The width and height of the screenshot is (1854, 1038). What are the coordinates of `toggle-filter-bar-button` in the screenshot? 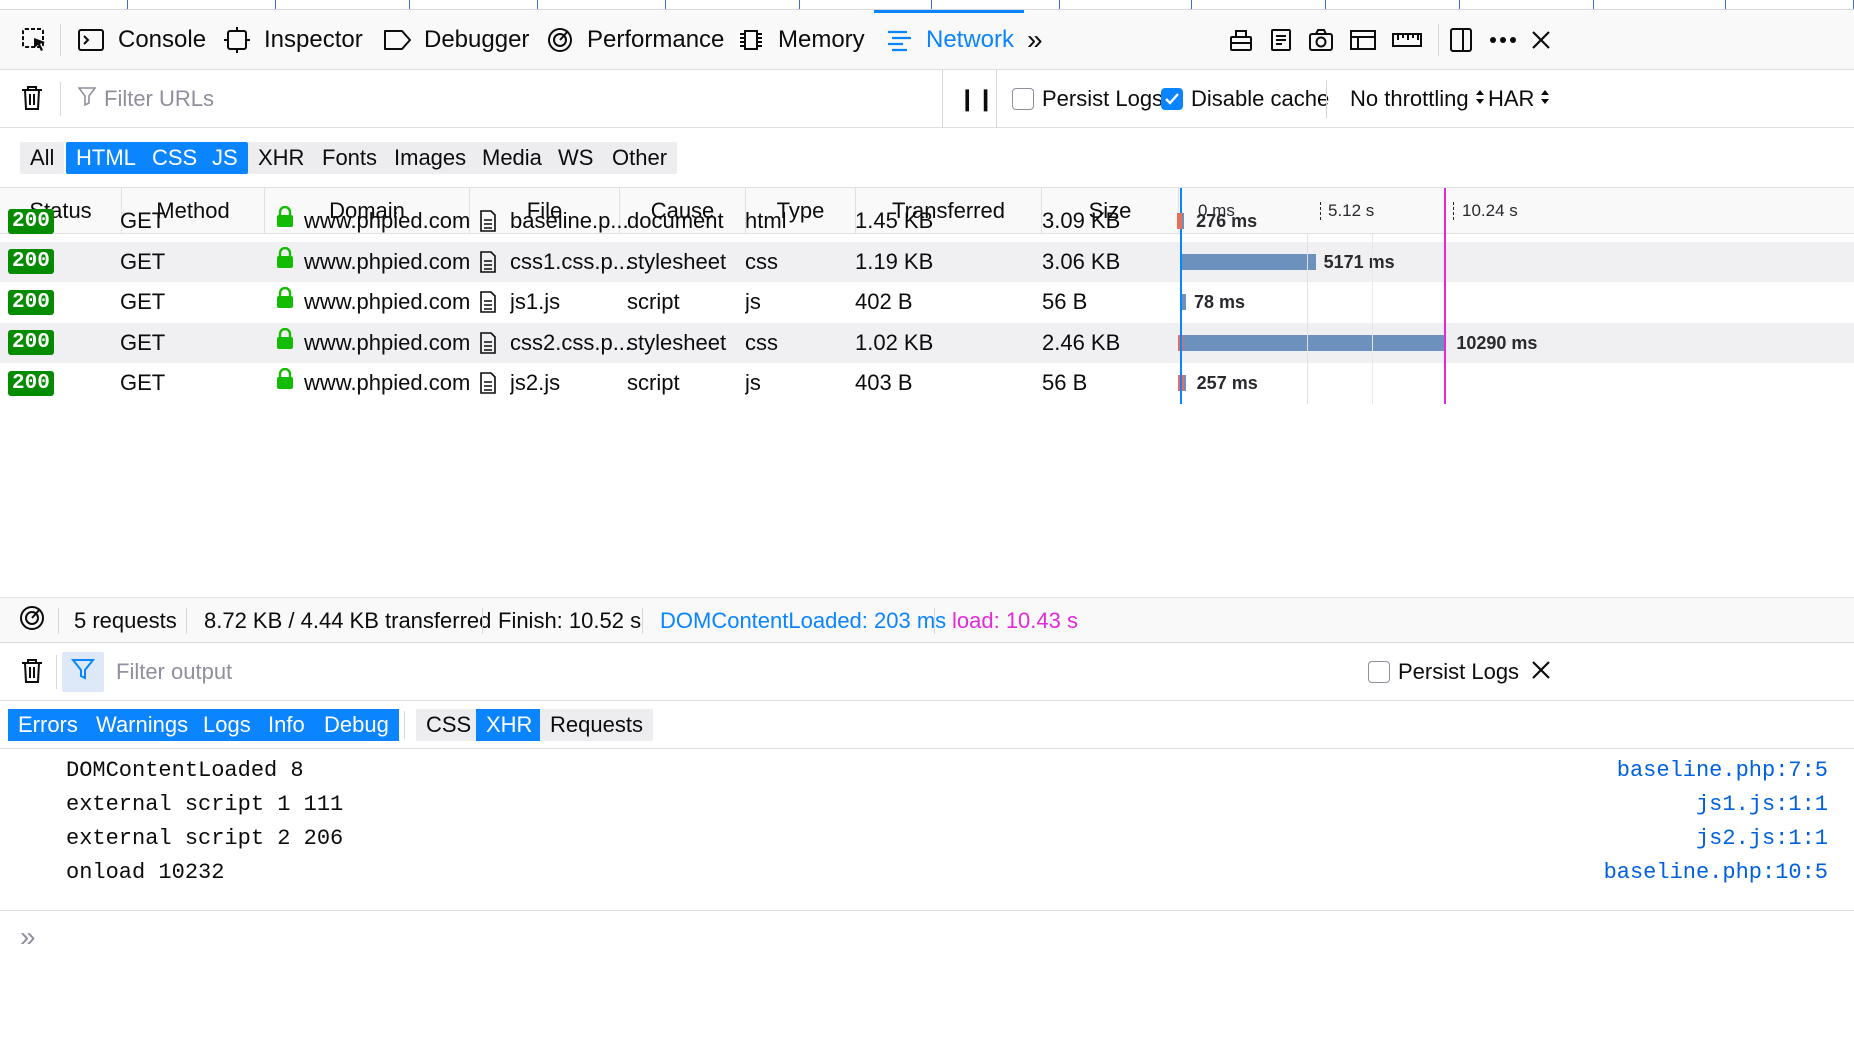 It's located at (83, 672).